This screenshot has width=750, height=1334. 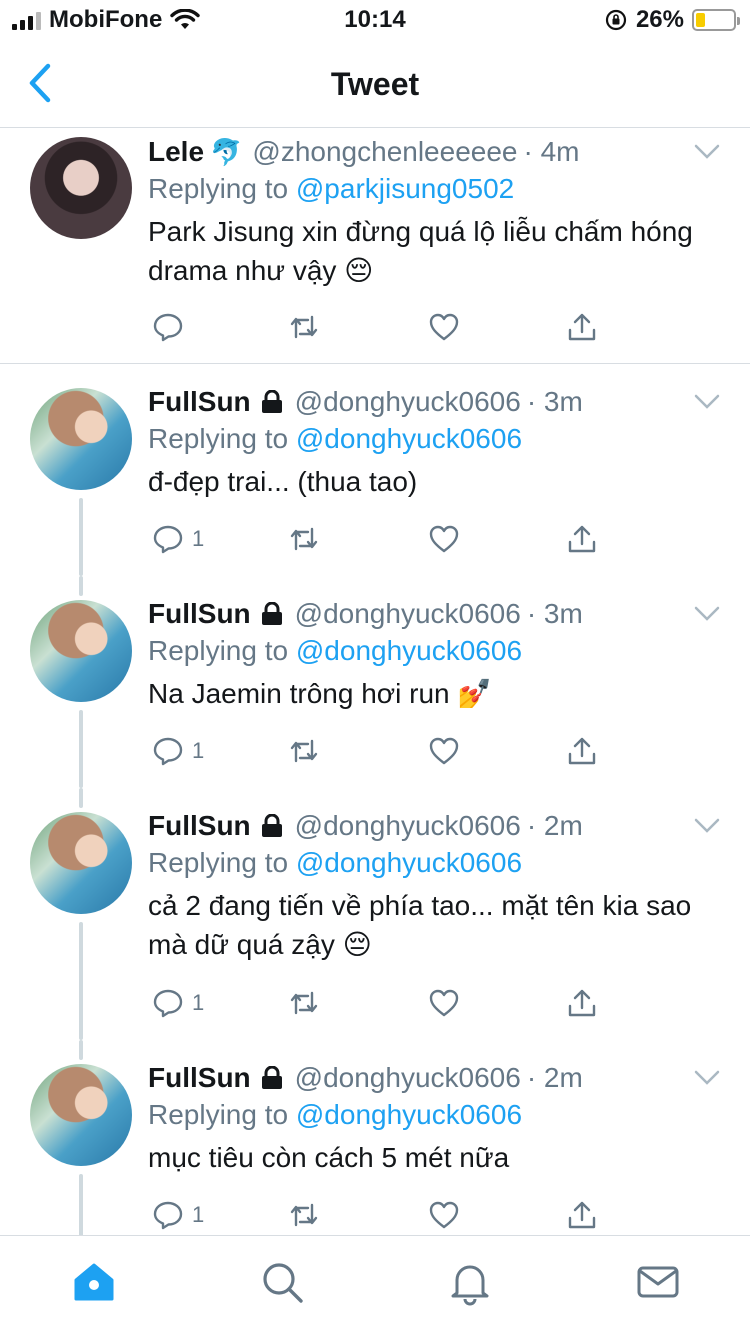 I want to click on tweet-actions: 1, so click(x=382, y=753).